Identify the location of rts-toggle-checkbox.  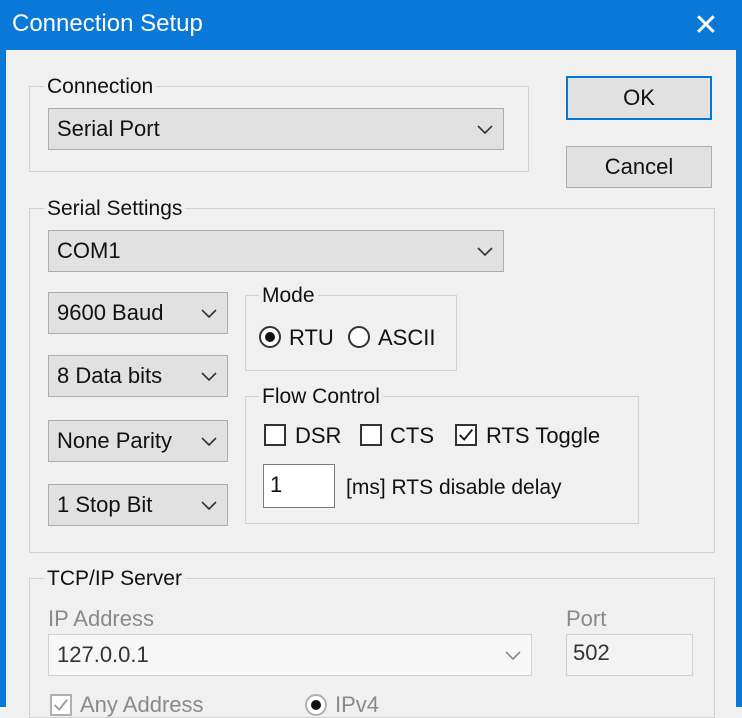
(466, 435).